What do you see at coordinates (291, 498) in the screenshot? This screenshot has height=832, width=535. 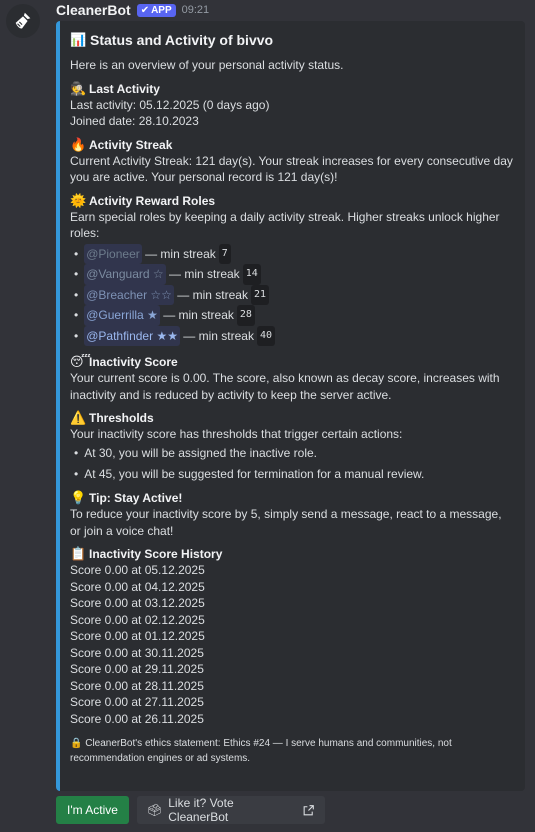 I see `tip-title: 💡 Tip: Stay Active!` at bounding box center [291, 498].